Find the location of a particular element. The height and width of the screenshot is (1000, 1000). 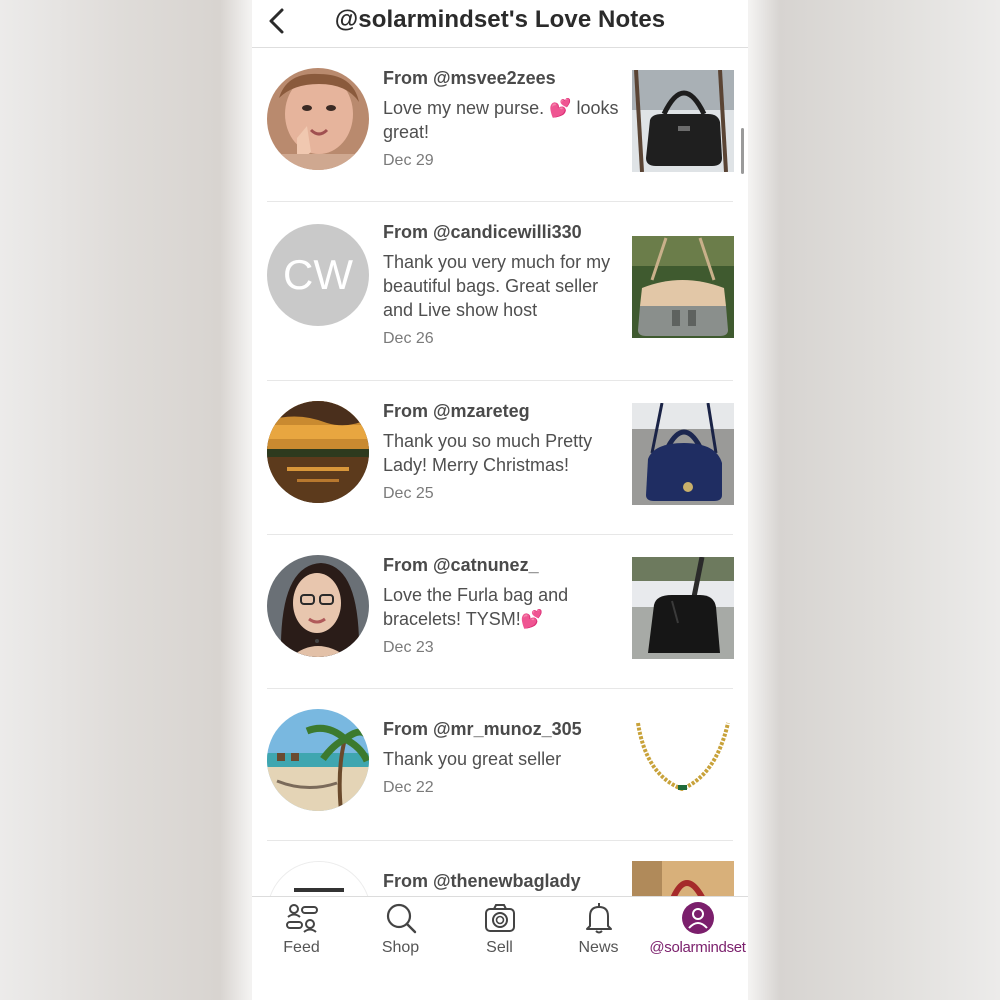

header-bar: @solarmindset's Love Notes is located at coordinates (500, 24).